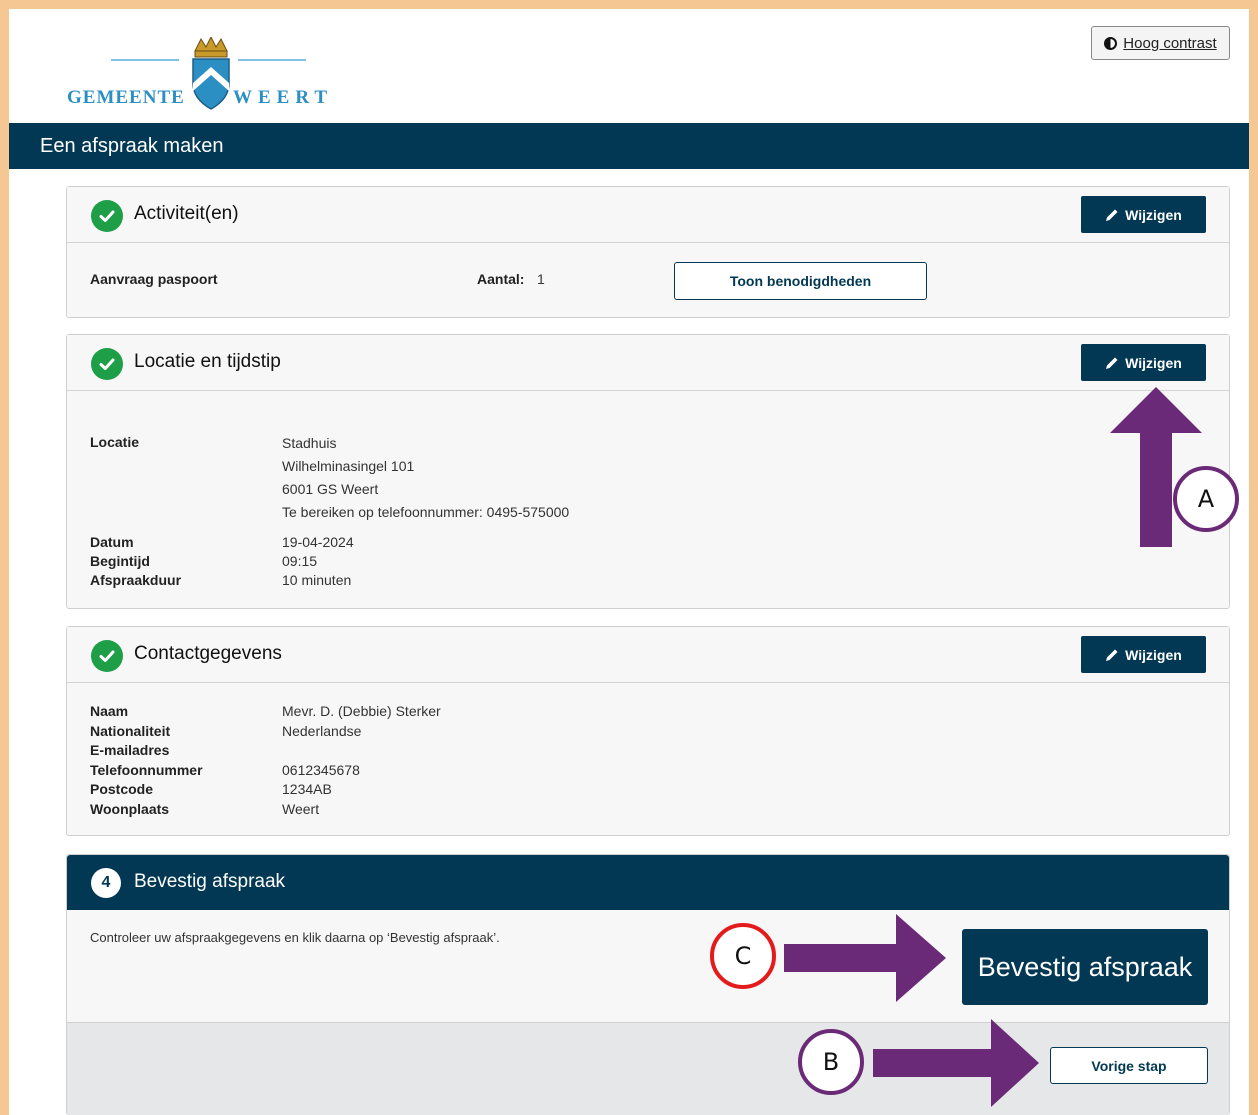 This screenshot has height=1115, width=1258. What do you see at coordinates (154, 279) in the screenshot?
I see `activity-name: Aanvraag paspoort` at bounding box center [154, 279].